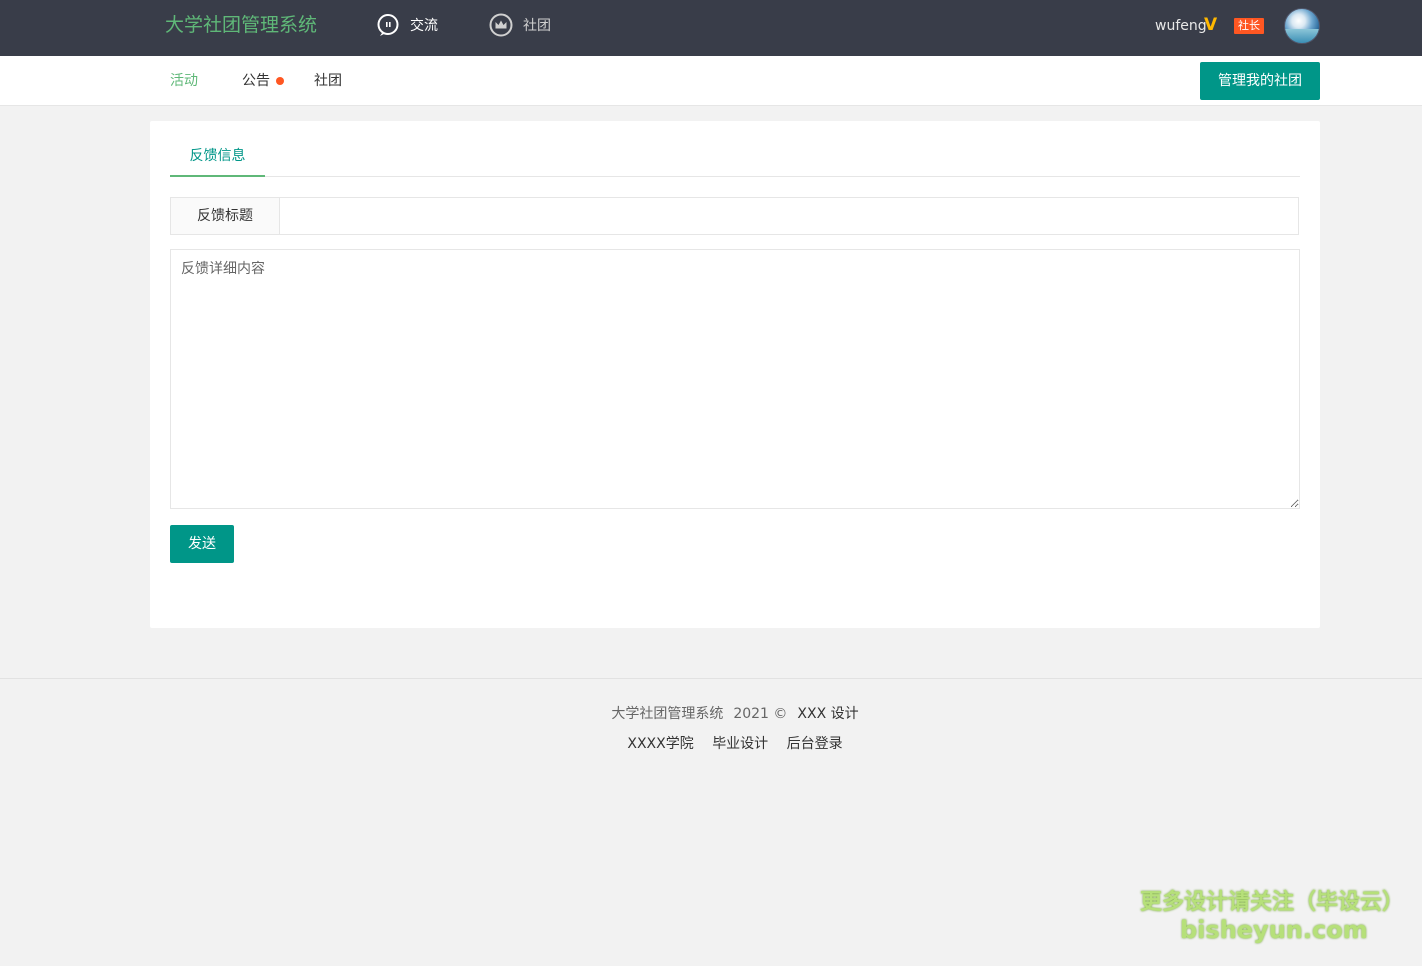 The height and width of the screenshot is (966, 1422). What do you see at coordinates (225, 216) in the screenshot?
I see `feedback-title-label: 反馈标题` at bounding box center [225, 216].